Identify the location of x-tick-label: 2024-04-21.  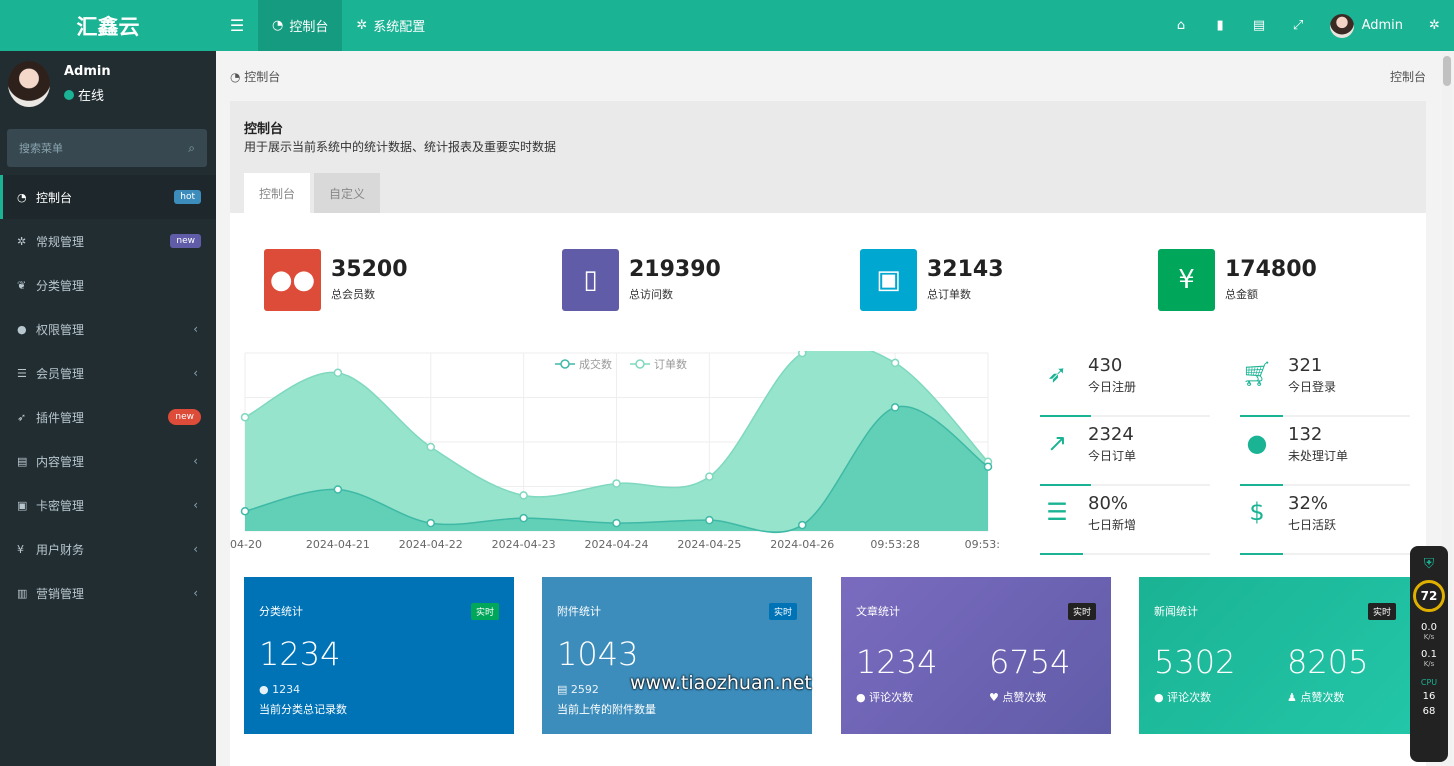
(338, 544).